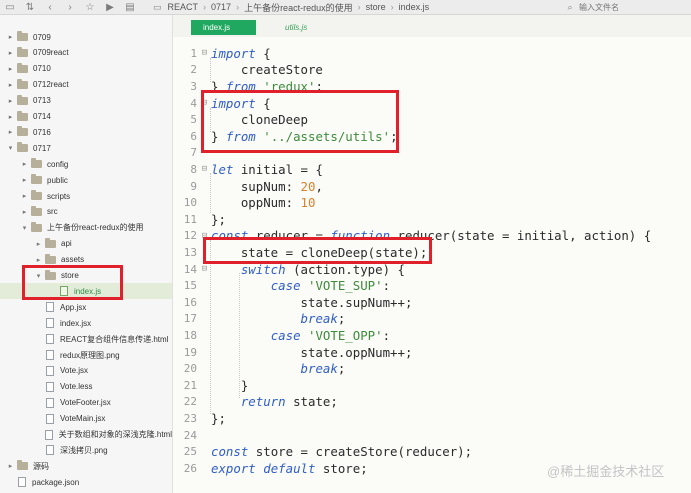 This screenshot has width=691, height=493. Describe the element at coordinates (86, 196) in the screenshot. I see `tree-folder-item: ▸ scripts` at that location.